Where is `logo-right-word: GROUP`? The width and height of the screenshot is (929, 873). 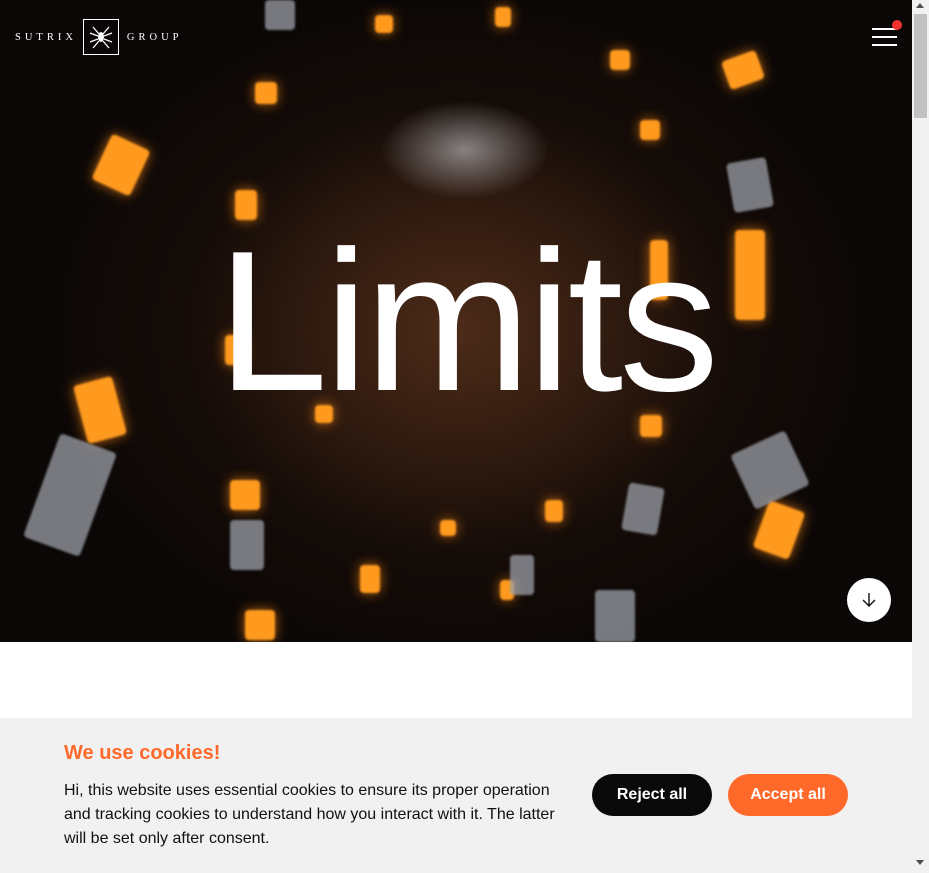 logo-right-word: GROUP is located at coordinates (154, 37).